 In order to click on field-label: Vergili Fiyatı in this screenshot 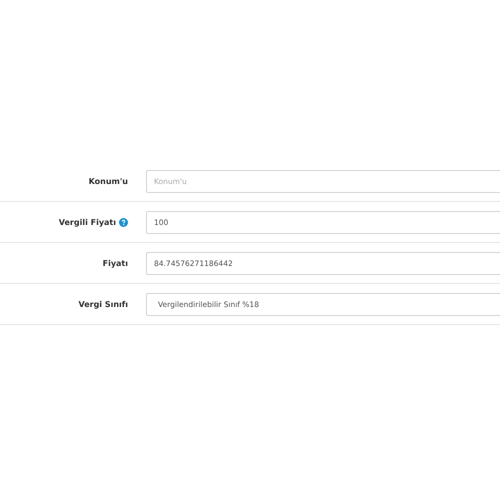, I will do `click(87, 222)`.